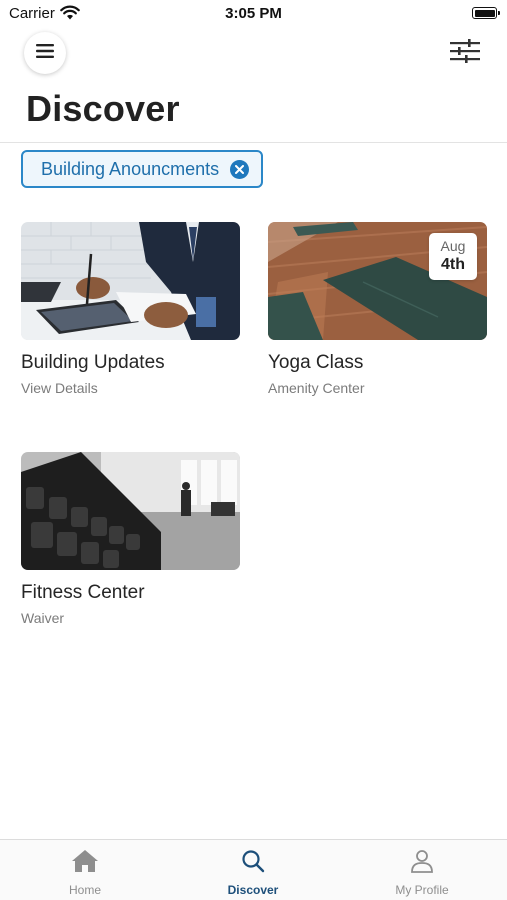  I want to click on sliders-icon, so click(465, 53).